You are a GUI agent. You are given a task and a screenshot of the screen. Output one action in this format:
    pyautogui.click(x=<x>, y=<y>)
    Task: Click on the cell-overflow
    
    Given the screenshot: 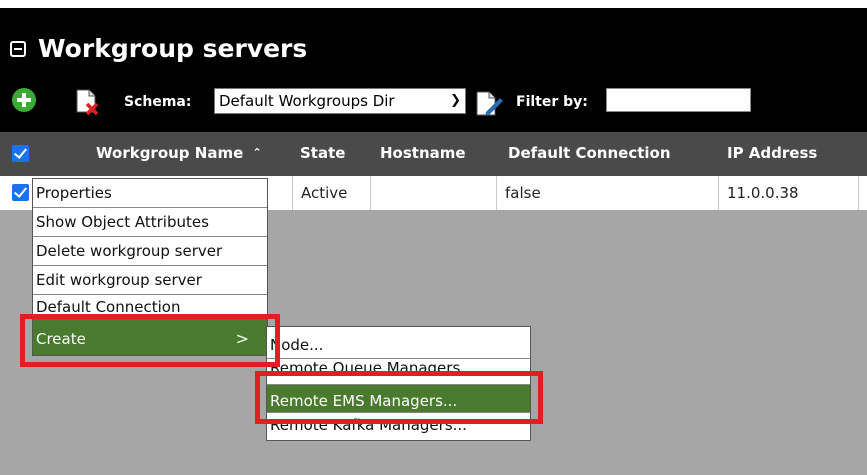 What is the action you would take?
    pyautogui.click(x=862, y=193)
    